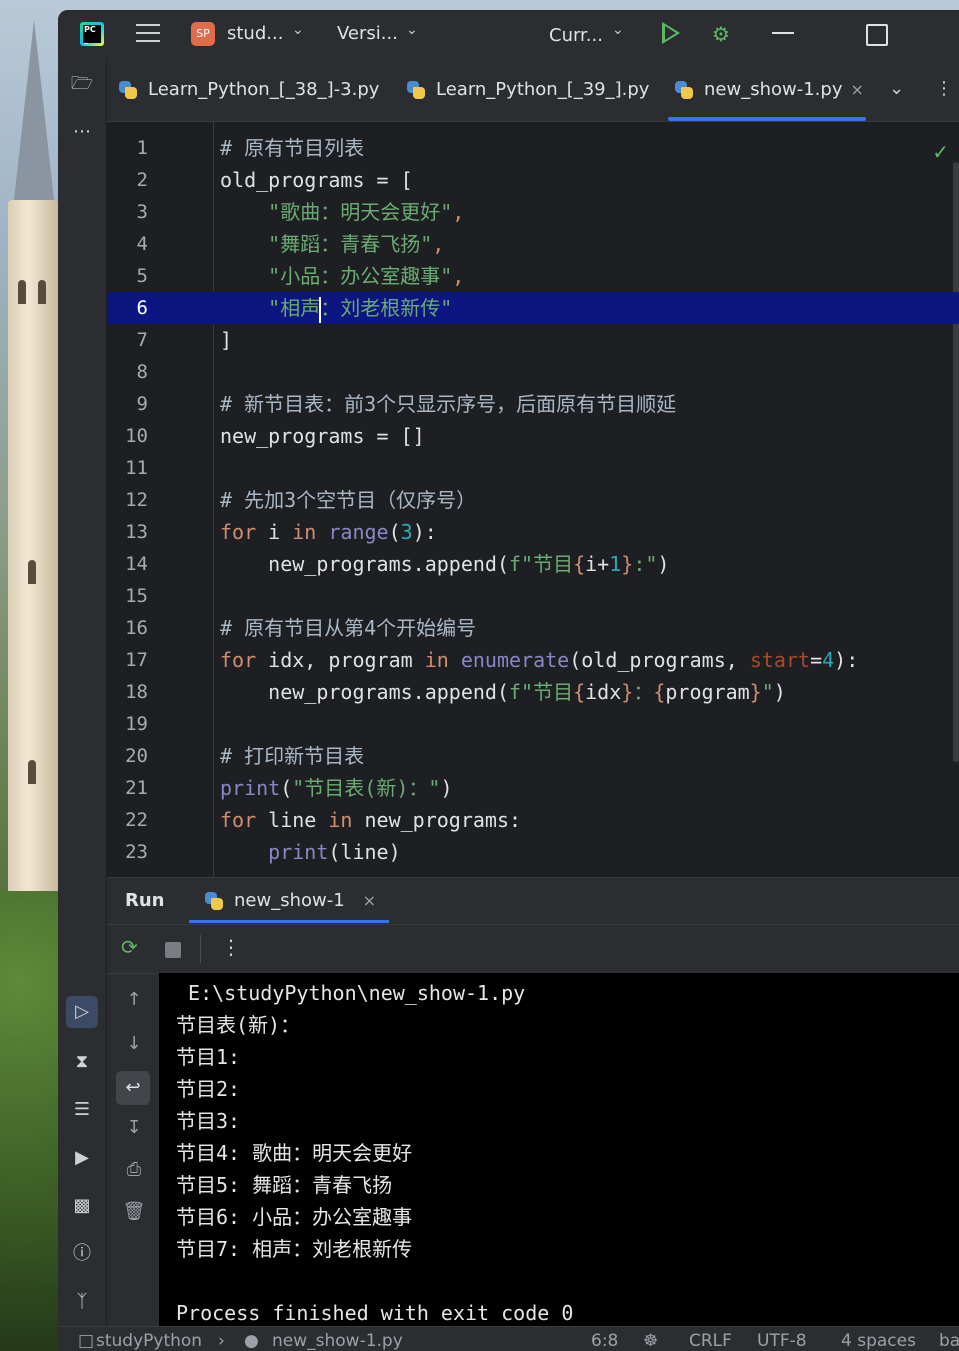 Image resolution: width=959 pixels, height=1351 pixels. What do you see at coordinates (149, 1341) in the screenshot?
I see `breadcrumb-project: studyPython` at bounding box center [149, 1341].